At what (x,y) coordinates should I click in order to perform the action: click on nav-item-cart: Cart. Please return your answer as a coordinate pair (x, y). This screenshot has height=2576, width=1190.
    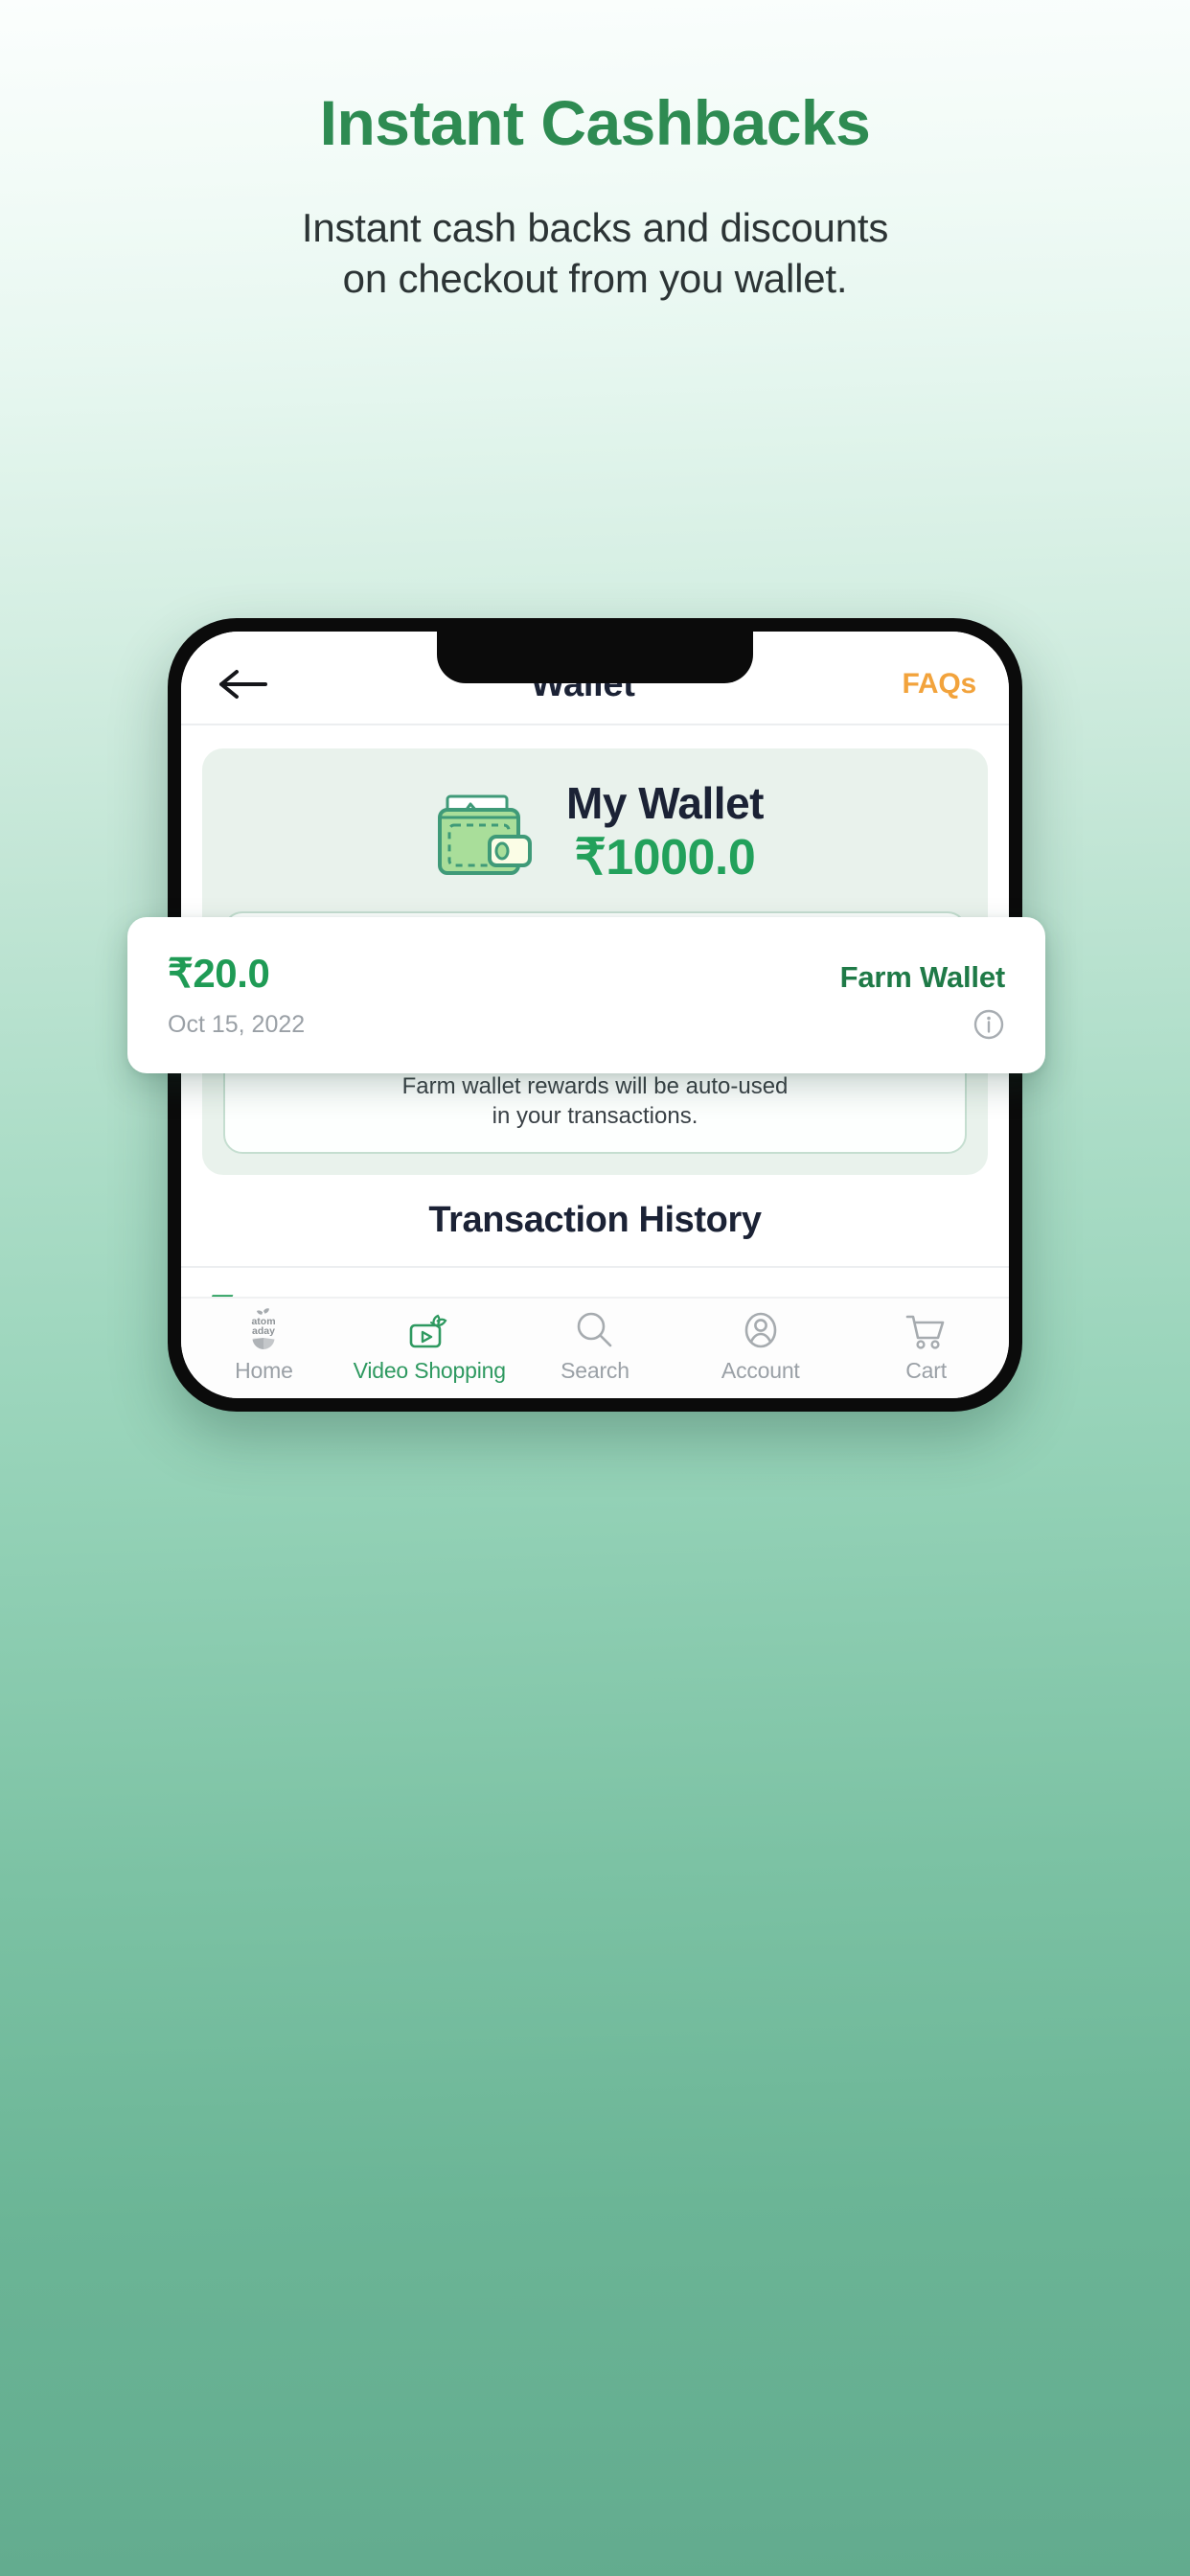
    Looking at the image, I should click on (926, 1346).